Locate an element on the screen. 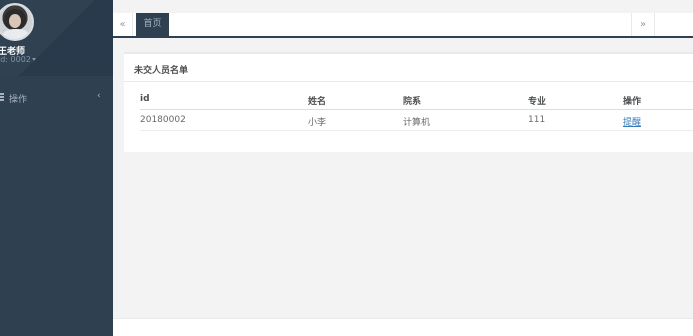  caret-down-icon is located at coordinates (33, 59).